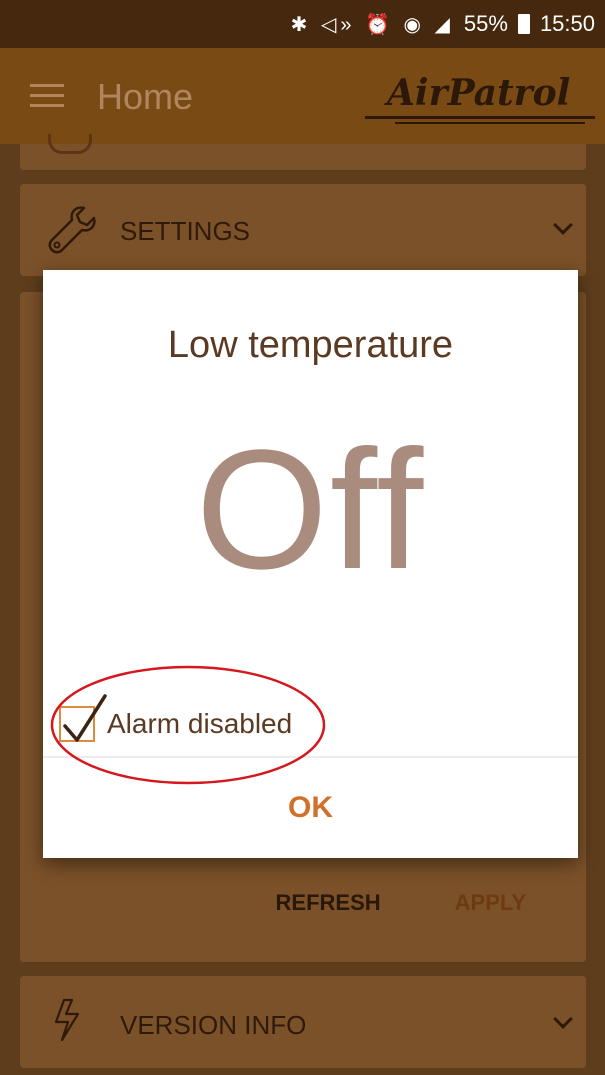 This screenshot has width=605, height=1075. What do you see at coordinates (200, 723) in the screenshot?
I see `alarm-disabled-label: Alarm disabled` at bounding box center [200, 723].